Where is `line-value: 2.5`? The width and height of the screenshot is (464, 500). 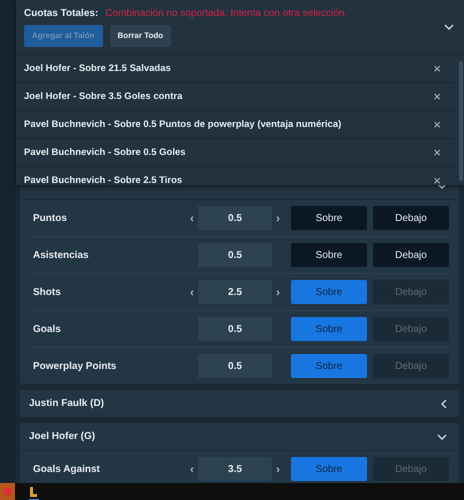 line-value: 2.5 is located at coordinates (235, 292).